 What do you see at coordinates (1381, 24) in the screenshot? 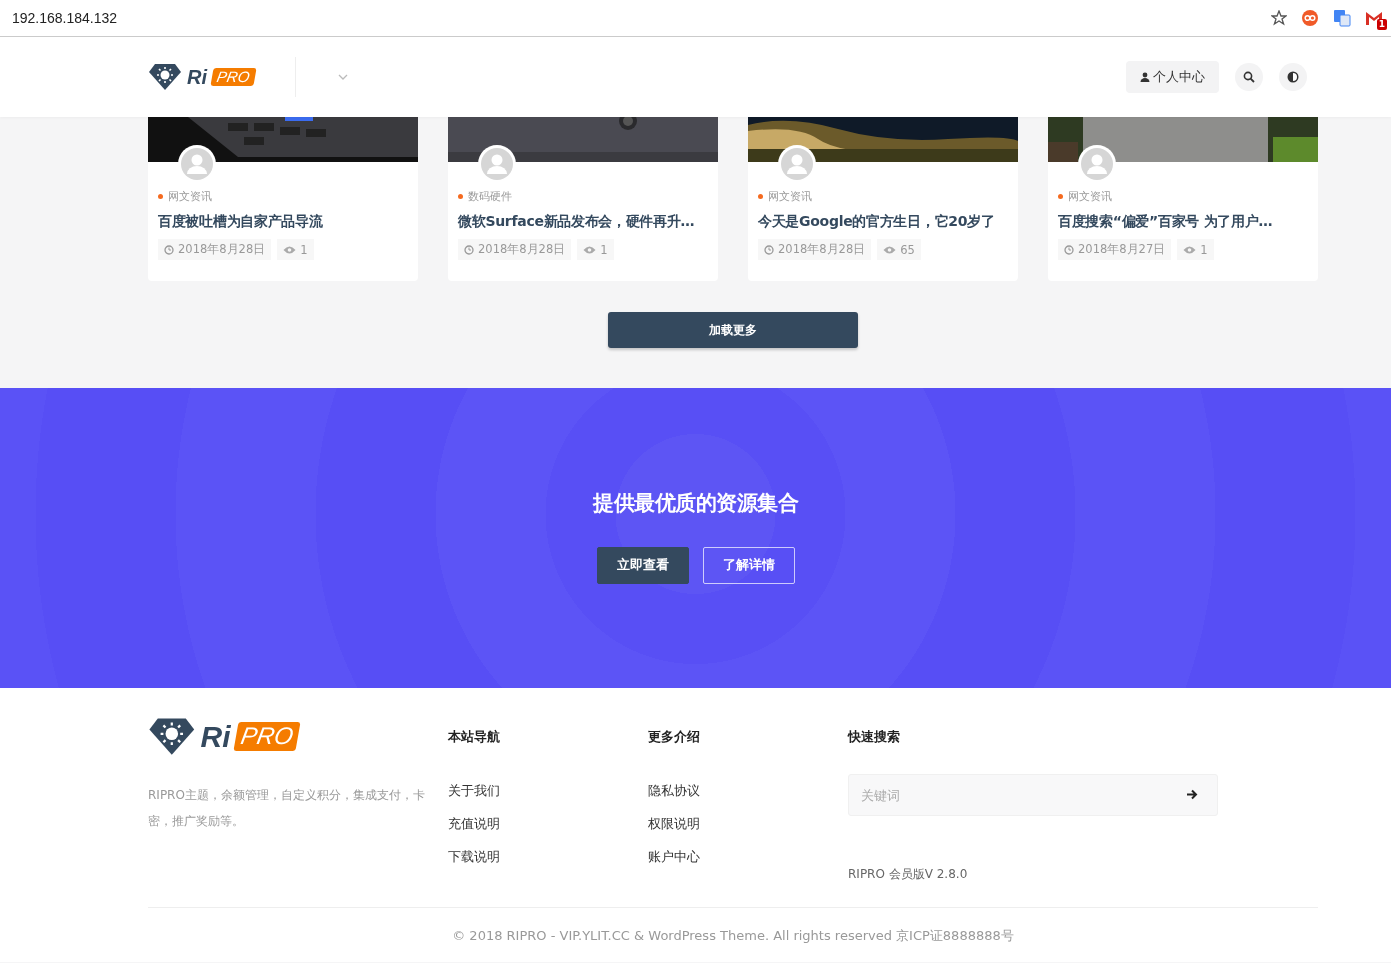
I see `notification-badge: 1` at bounding box center [1381, 24].